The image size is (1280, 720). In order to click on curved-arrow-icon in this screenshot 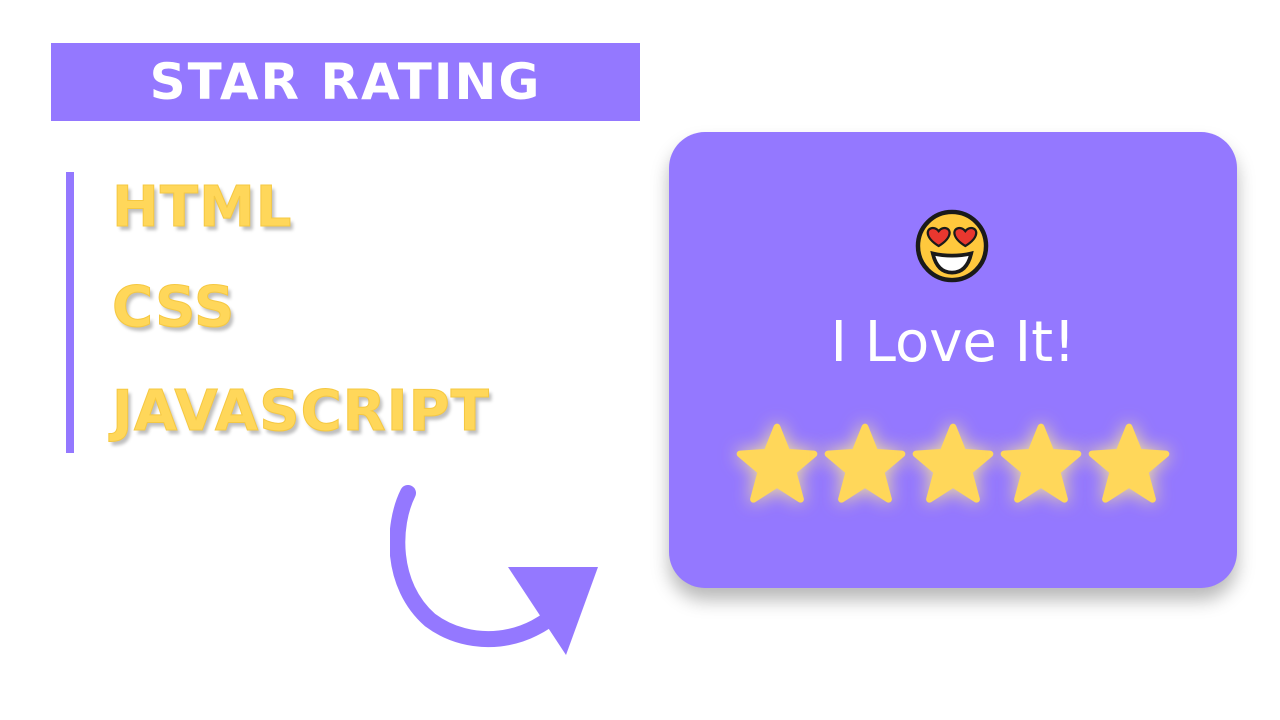, I will do `click(494, 570)`.